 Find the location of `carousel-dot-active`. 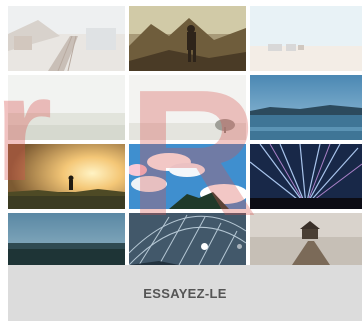

carousel-dot-active is located at coordinates (204, 246).